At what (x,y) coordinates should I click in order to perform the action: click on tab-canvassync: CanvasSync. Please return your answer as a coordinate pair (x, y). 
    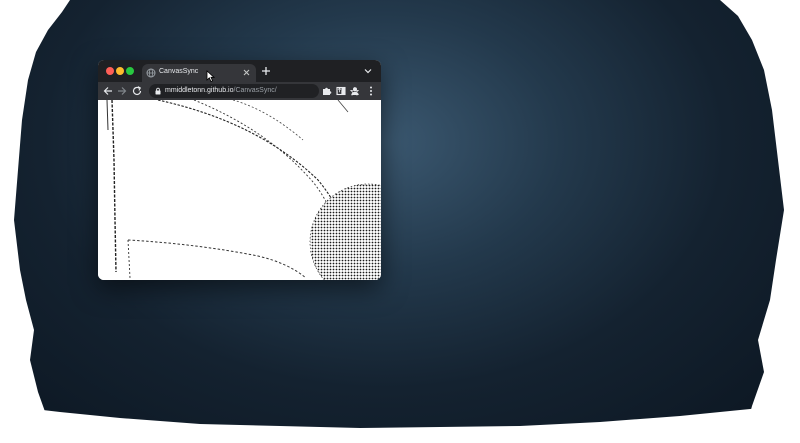
    Looking at the image, I should click on (199, 73).